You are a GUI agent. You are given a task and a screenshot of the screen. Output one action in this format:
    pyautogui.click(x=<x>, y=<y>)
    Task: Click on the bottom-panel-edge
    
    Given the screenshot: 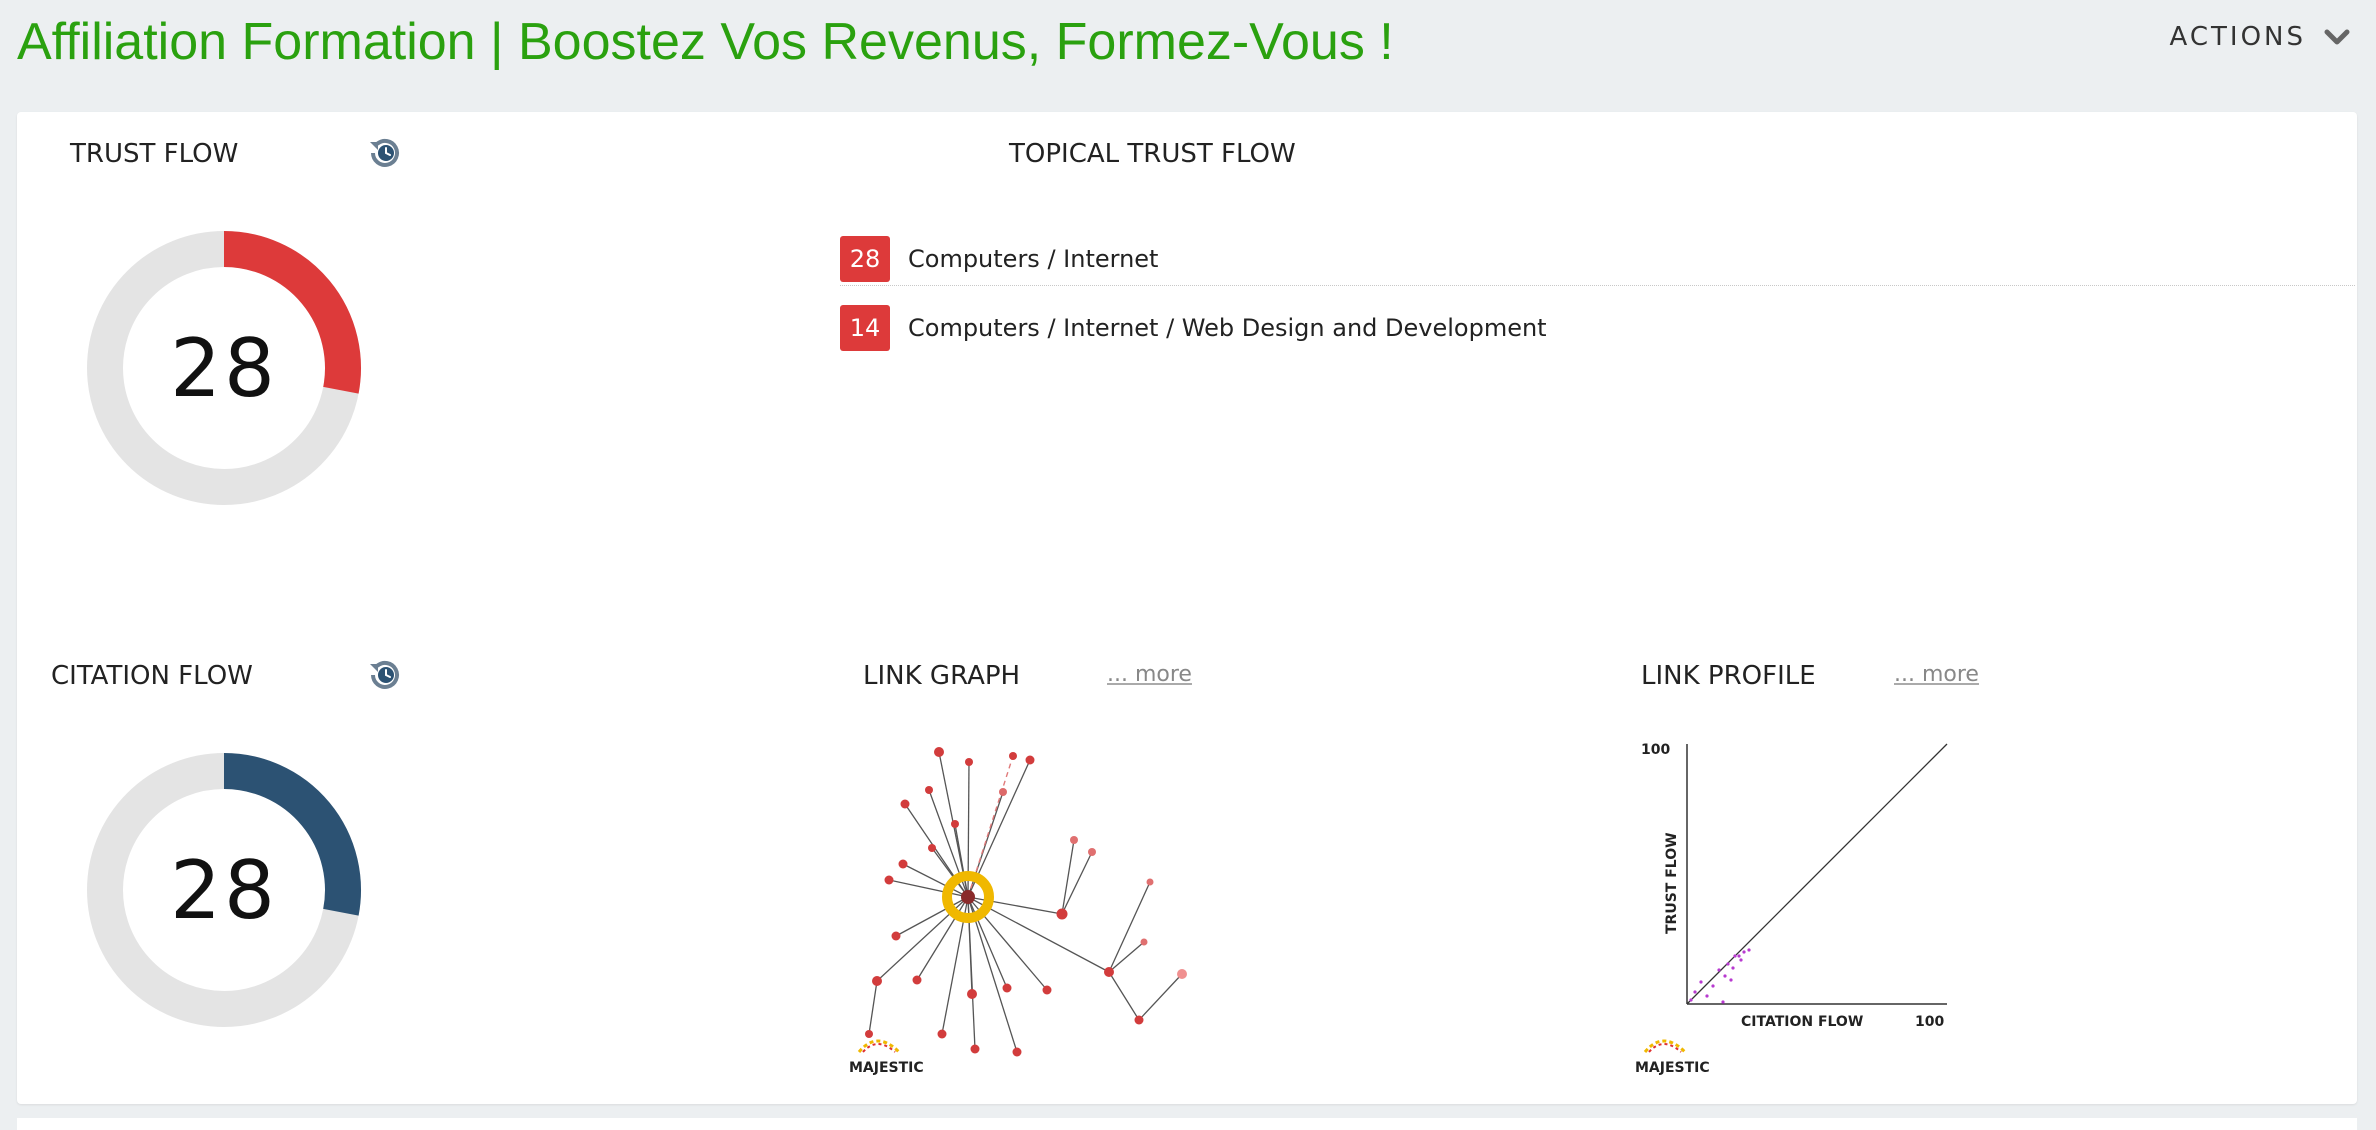 What is the action you would take?
    pyautogui.click(x=1187, y=1124)
    